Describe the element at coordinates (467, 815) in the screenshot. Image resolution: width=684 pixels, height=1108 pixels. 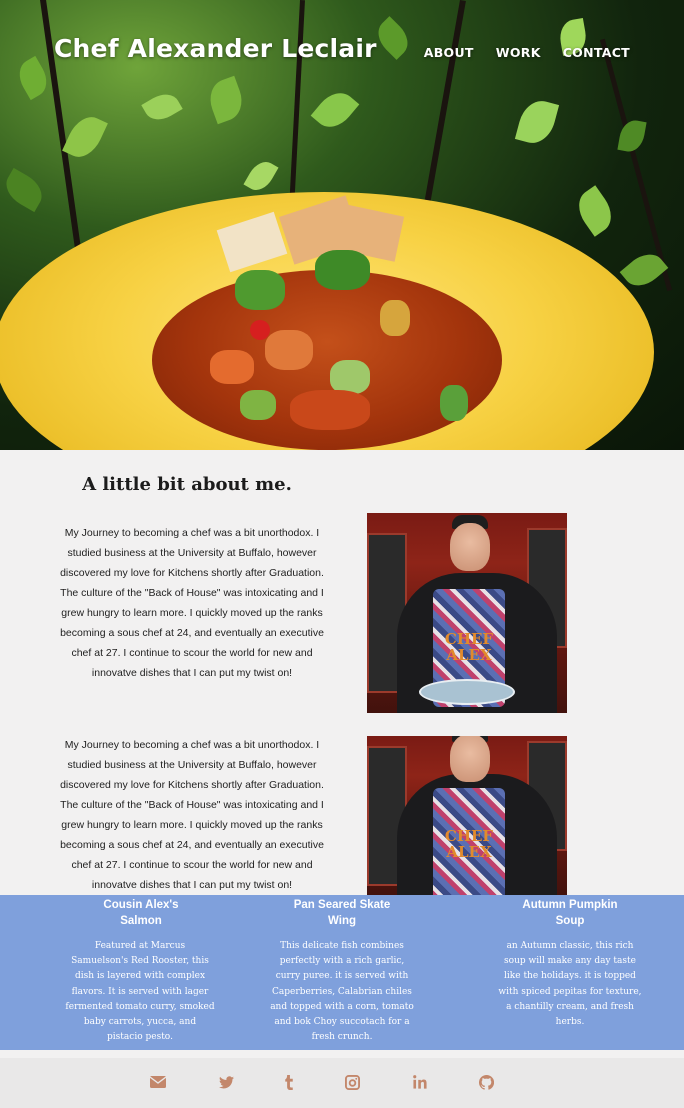
I see `chef-photo-2: CHEF ALEX` at that location.